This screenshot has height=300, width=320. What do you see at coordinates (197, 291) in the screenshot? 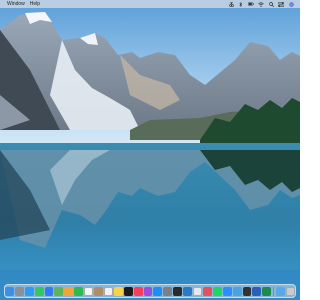
I see `chrome-icon` at bounding box center [197, 291].